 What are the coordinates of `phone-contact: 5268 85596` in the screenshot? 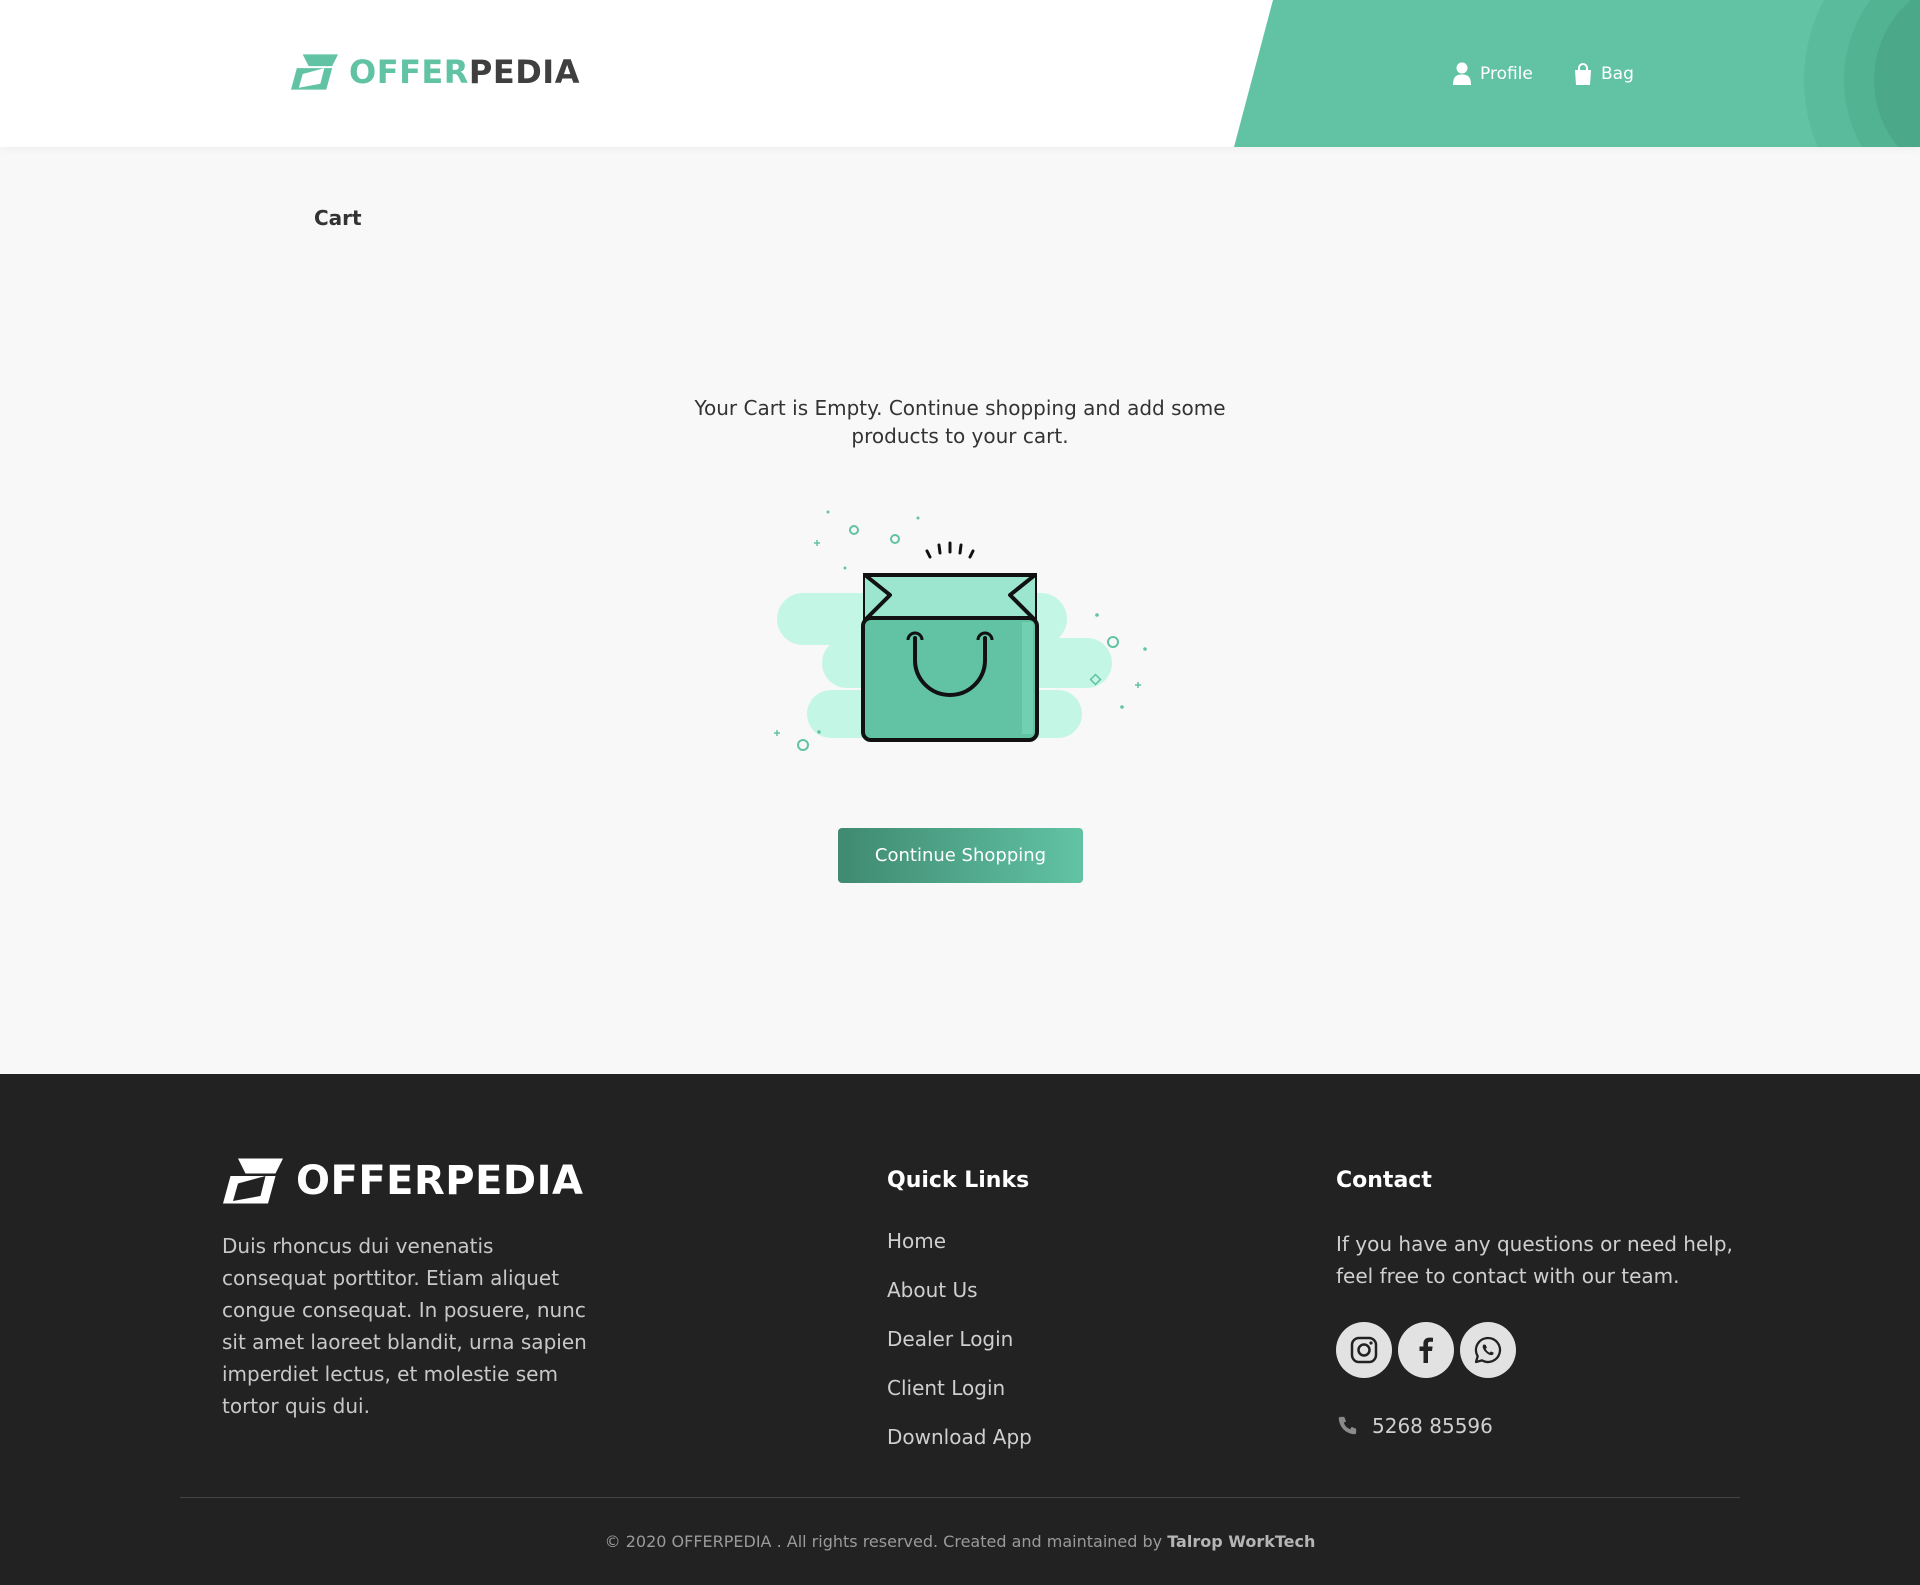 It's located at (1414, 1426).